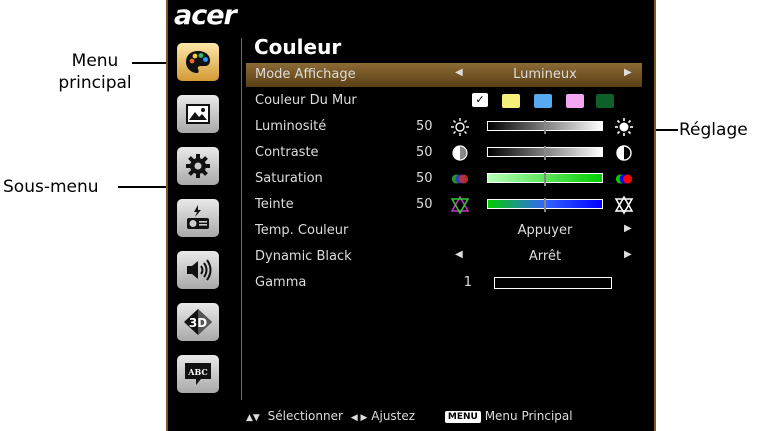 The height and width of the screenshot is (431, 765). What do you see at coordinates (306, 100) in the screenshot?
I see `row-couleur-du-mur-label: Couleur Du Mur` at bounding box center [306, 100].